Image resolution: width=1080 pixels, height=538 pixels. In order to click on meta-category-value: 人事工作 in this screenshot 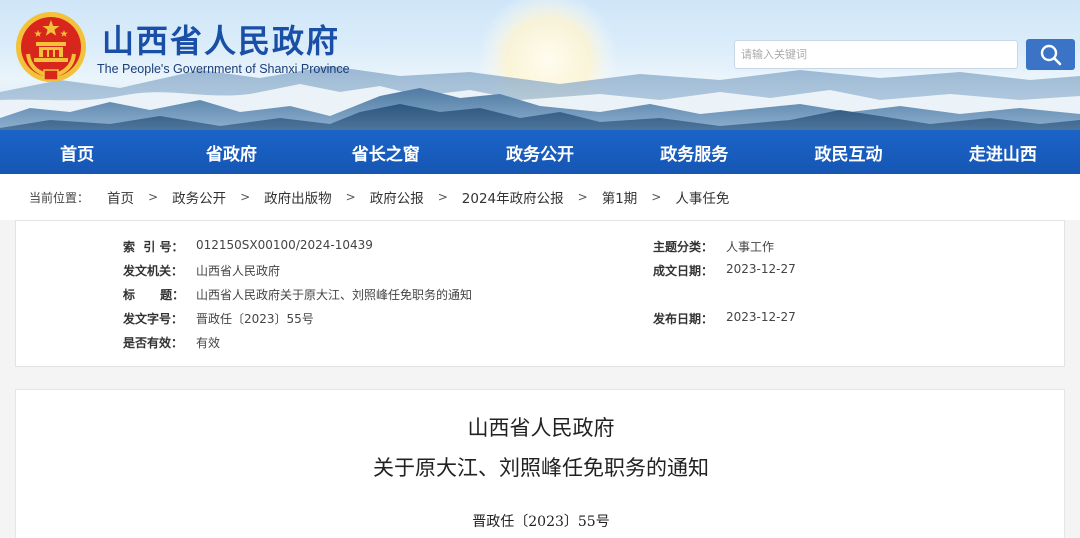, I will do `click(750, 247)`.